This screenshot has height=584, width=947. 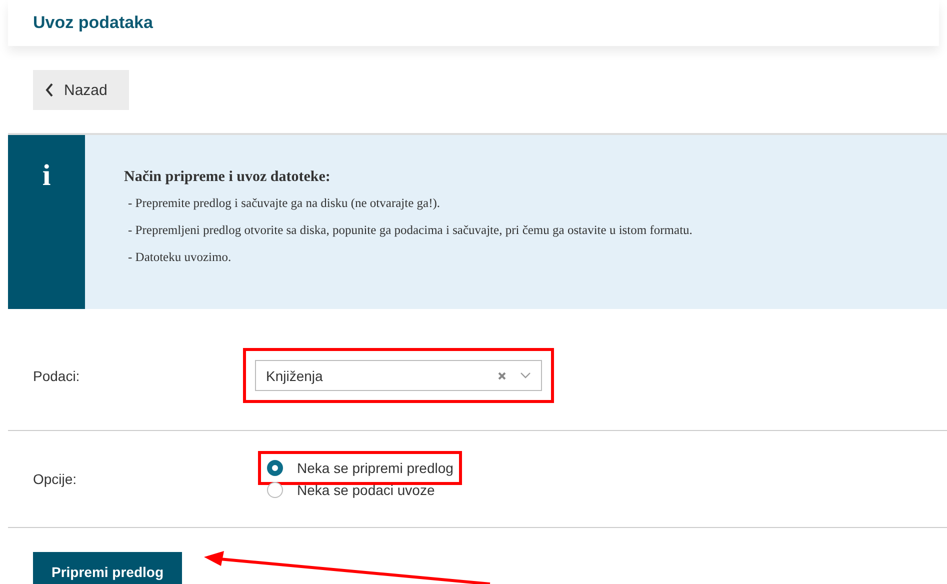 What do you see at coordinates (285, 203) in the screenshot?
I see `info-item: - Prepremite predlog i sačuvajte ga na disku (ne otvarajte ga!).` at bounding box center [285, 203].